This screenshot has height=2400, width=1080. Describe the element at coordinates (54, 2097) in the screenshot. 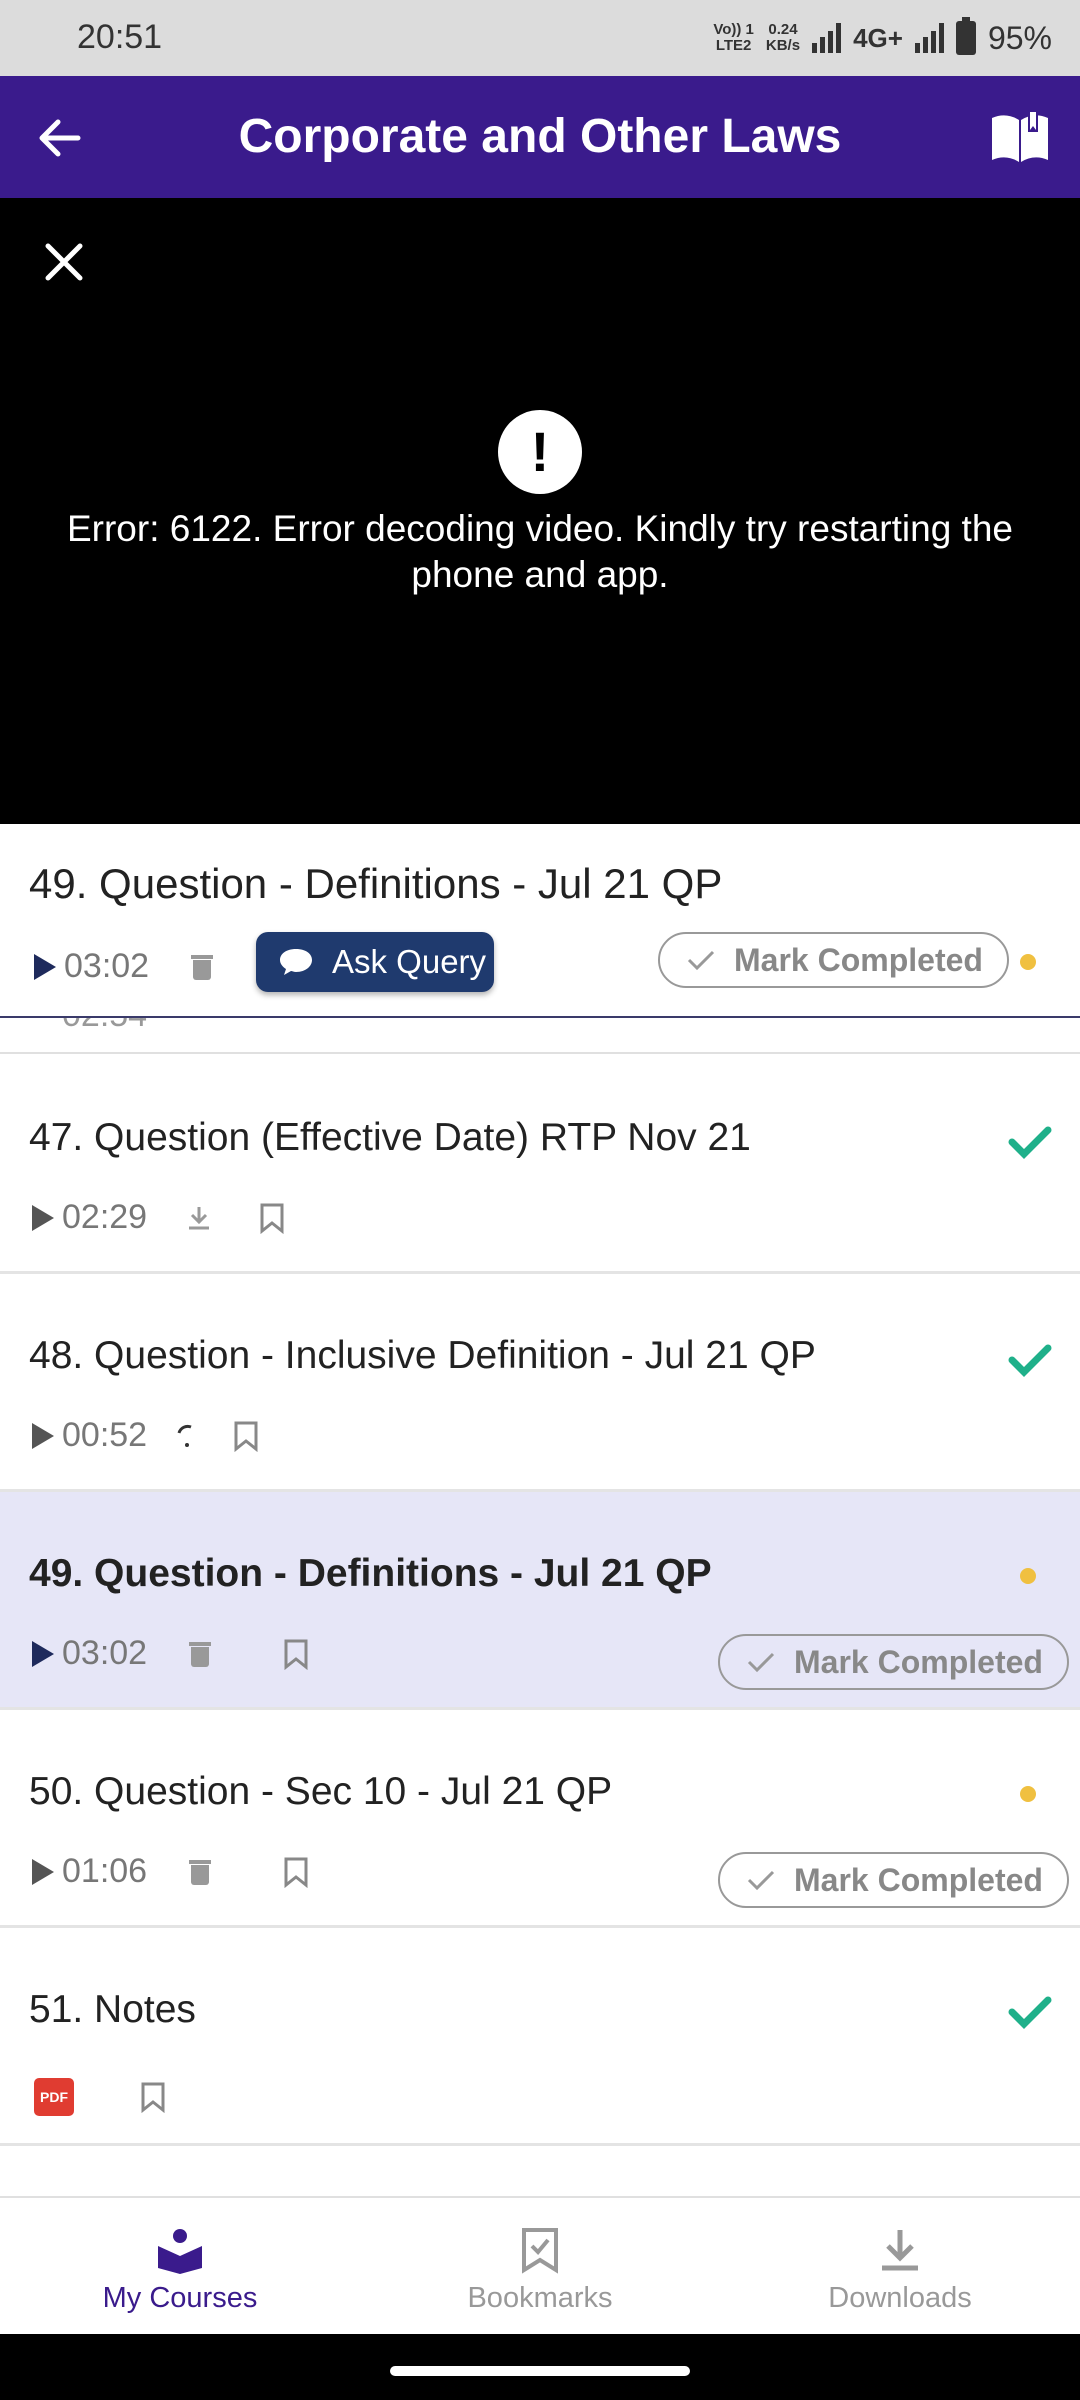

I see `pdf-icon: PDF` at that location.